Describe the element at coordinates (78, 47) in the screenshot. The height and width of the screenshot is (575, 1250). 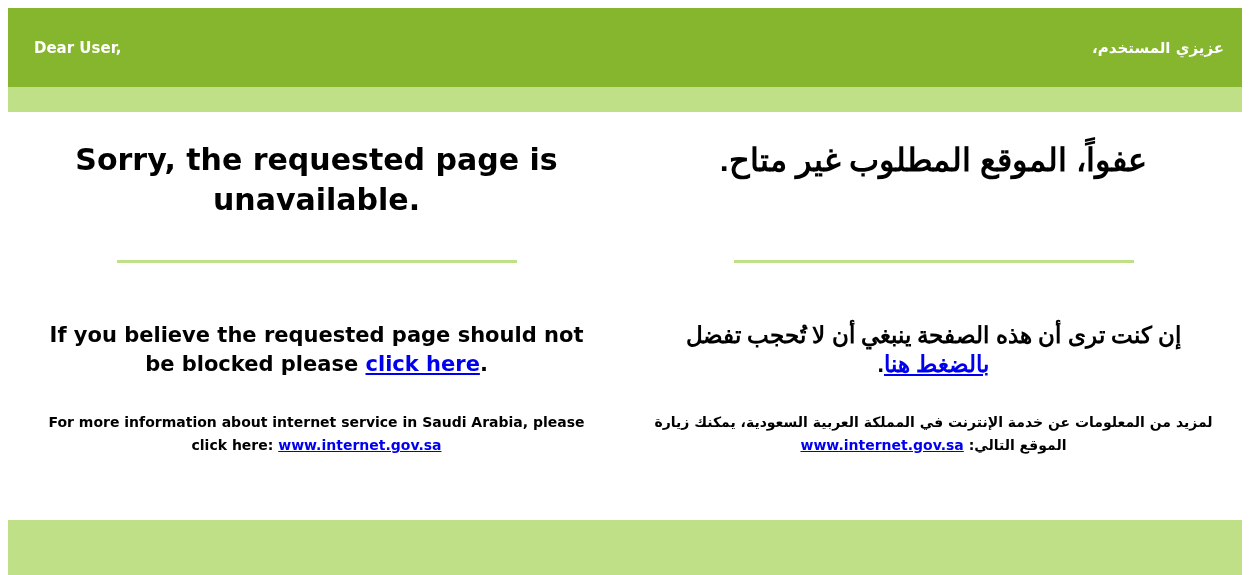
I see `greeting-text: Dear User,` at that location.